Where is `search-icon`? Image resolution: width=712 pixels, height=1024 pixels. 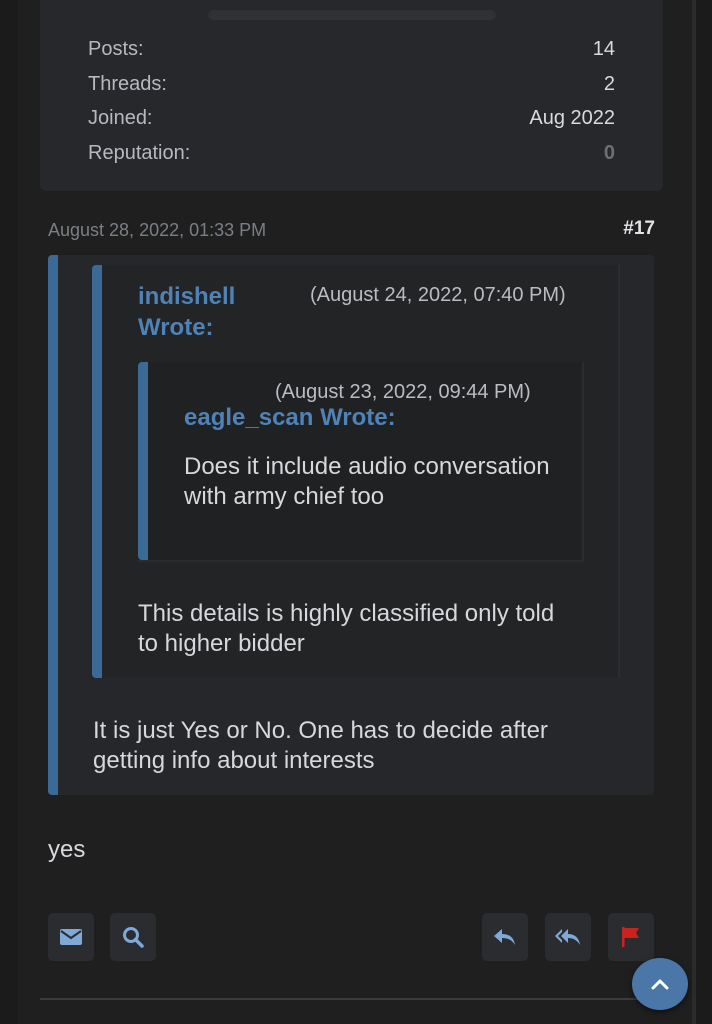
search-icon is located at coordinates (133, 937).